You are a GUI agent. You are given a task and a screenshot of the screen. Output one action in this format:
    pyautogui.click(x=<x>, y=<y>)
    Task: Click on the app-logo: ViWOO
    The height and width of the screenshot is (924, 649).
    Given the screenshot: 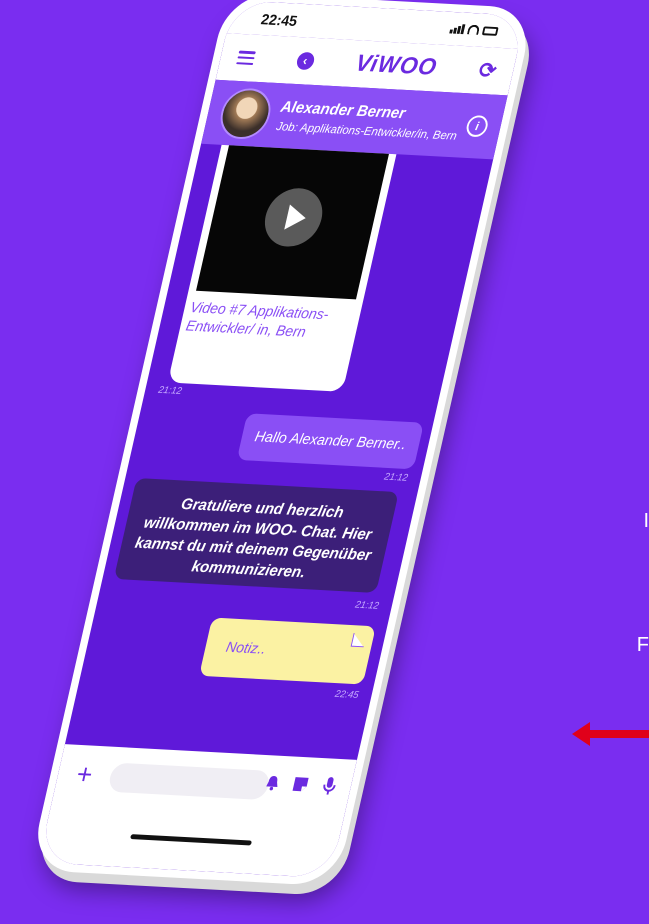 What is the action you would take?
    pyautogui.click(x=396, y=65)
    